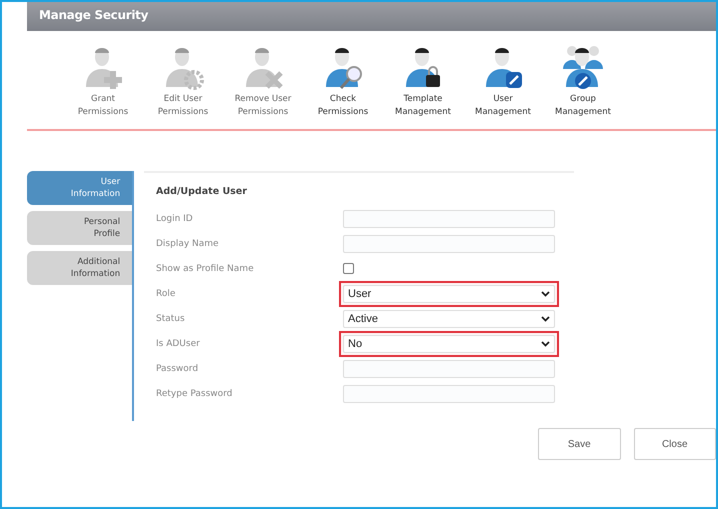 This screenshot has height=509, width=718. Describe the element at coordinates (423, 106) in the screenshot. I see `toolbar-label: Template Management` at that location.